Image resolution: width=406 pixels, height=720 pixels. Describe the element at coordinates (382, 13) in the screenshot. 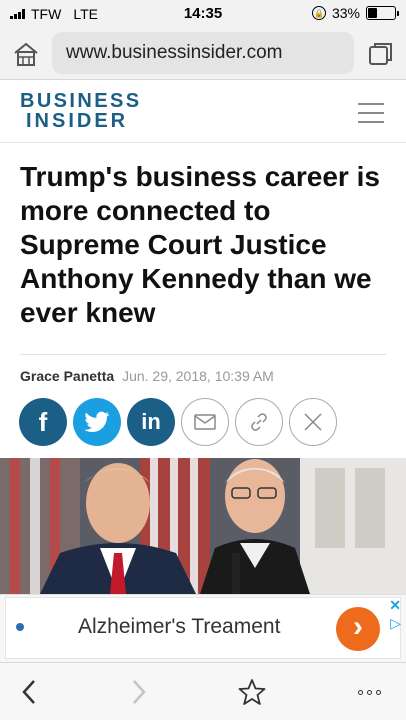

I see `battery-icon` at that location.